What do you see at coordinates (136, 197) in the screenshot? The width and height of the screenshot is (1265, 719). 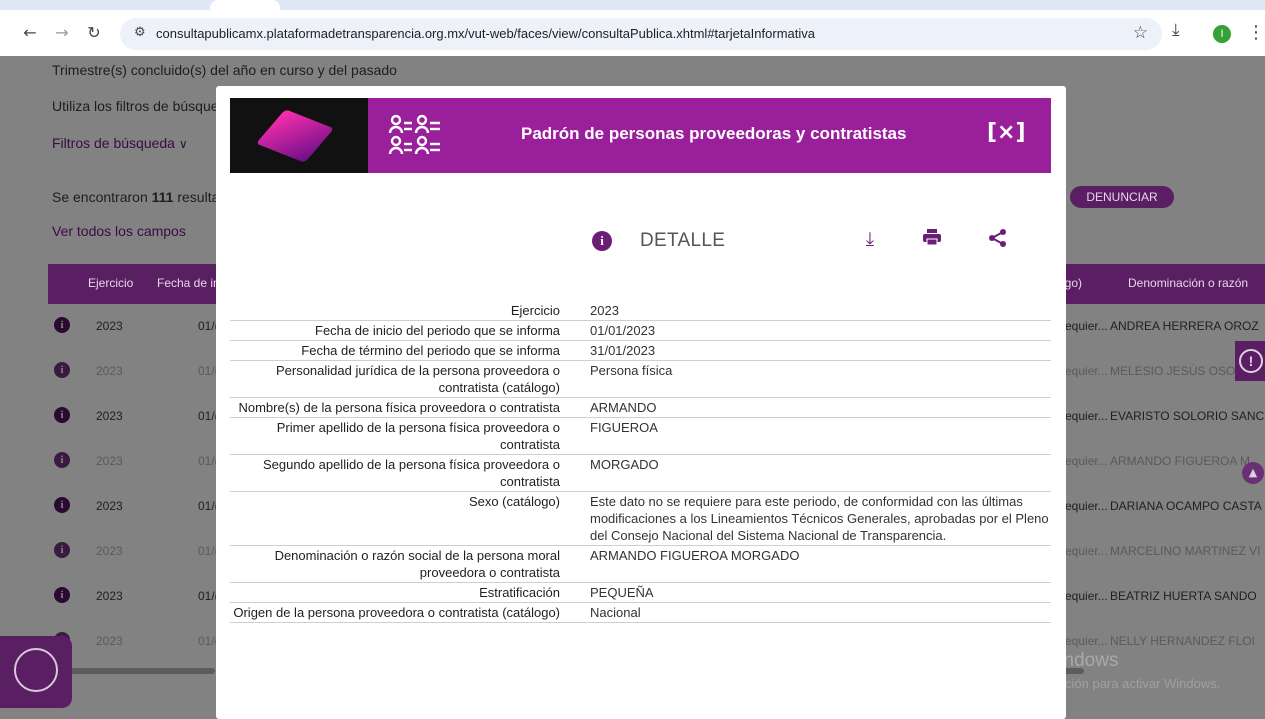 I see `results-count-text: Se encontraron 111 resulta` at bounding box center [136, 197].